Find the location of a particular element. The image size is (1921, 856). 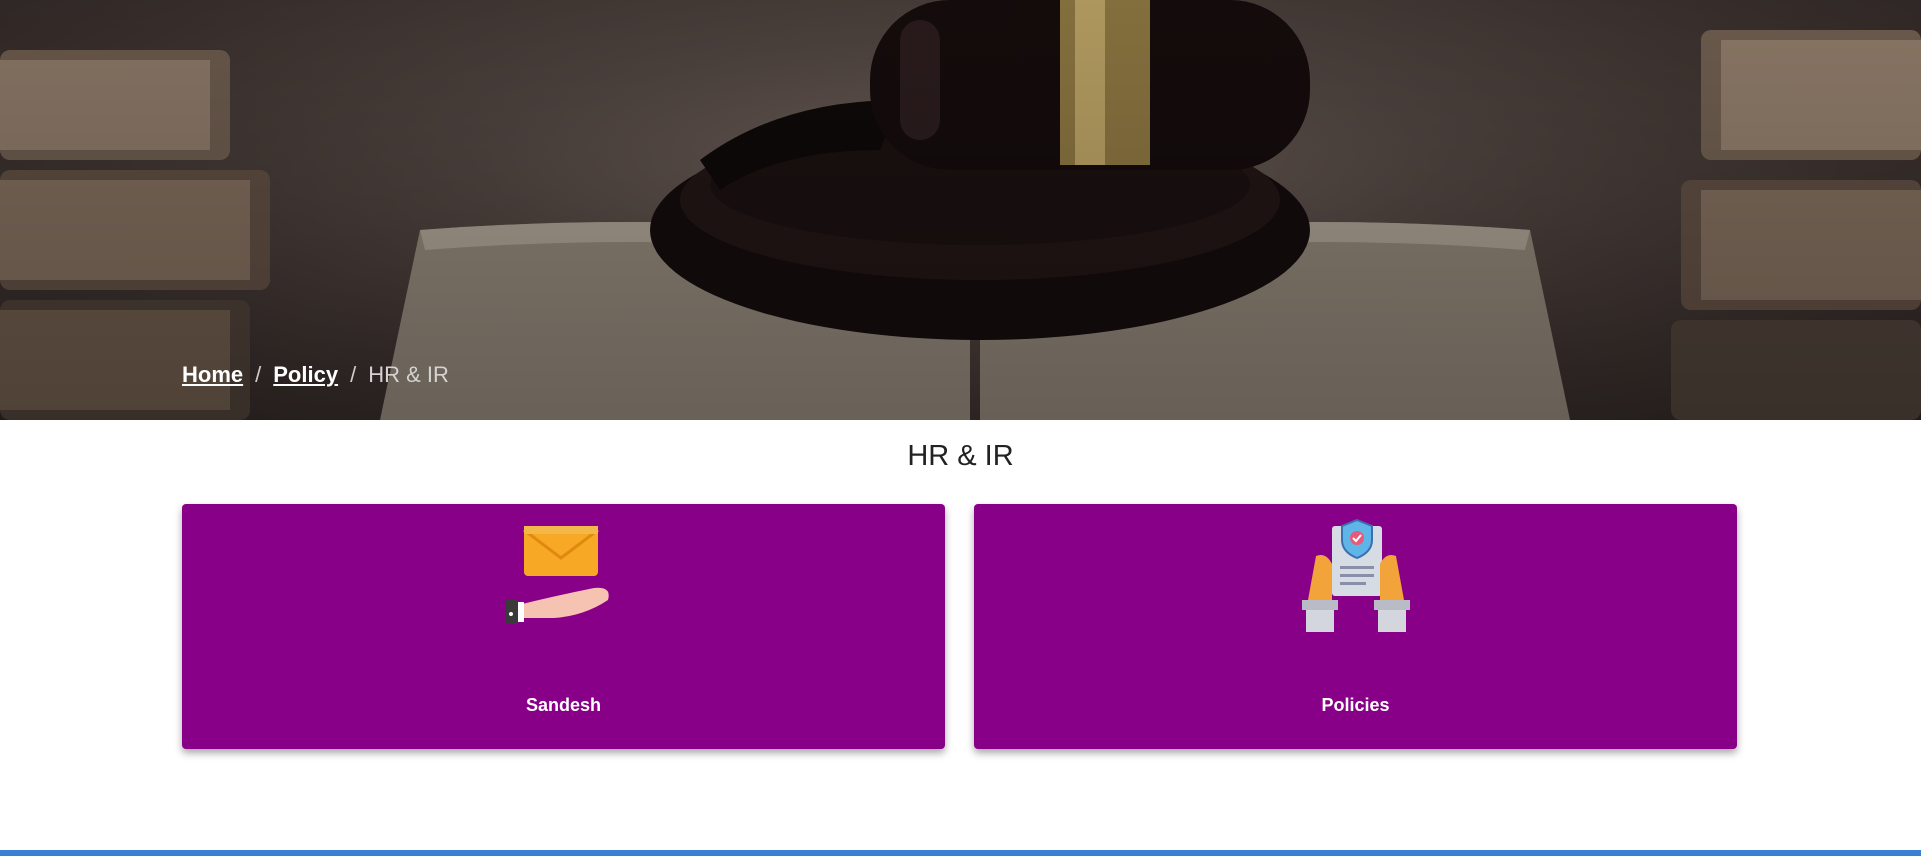

card-label: Policies is located at coordinates (1355, 705).